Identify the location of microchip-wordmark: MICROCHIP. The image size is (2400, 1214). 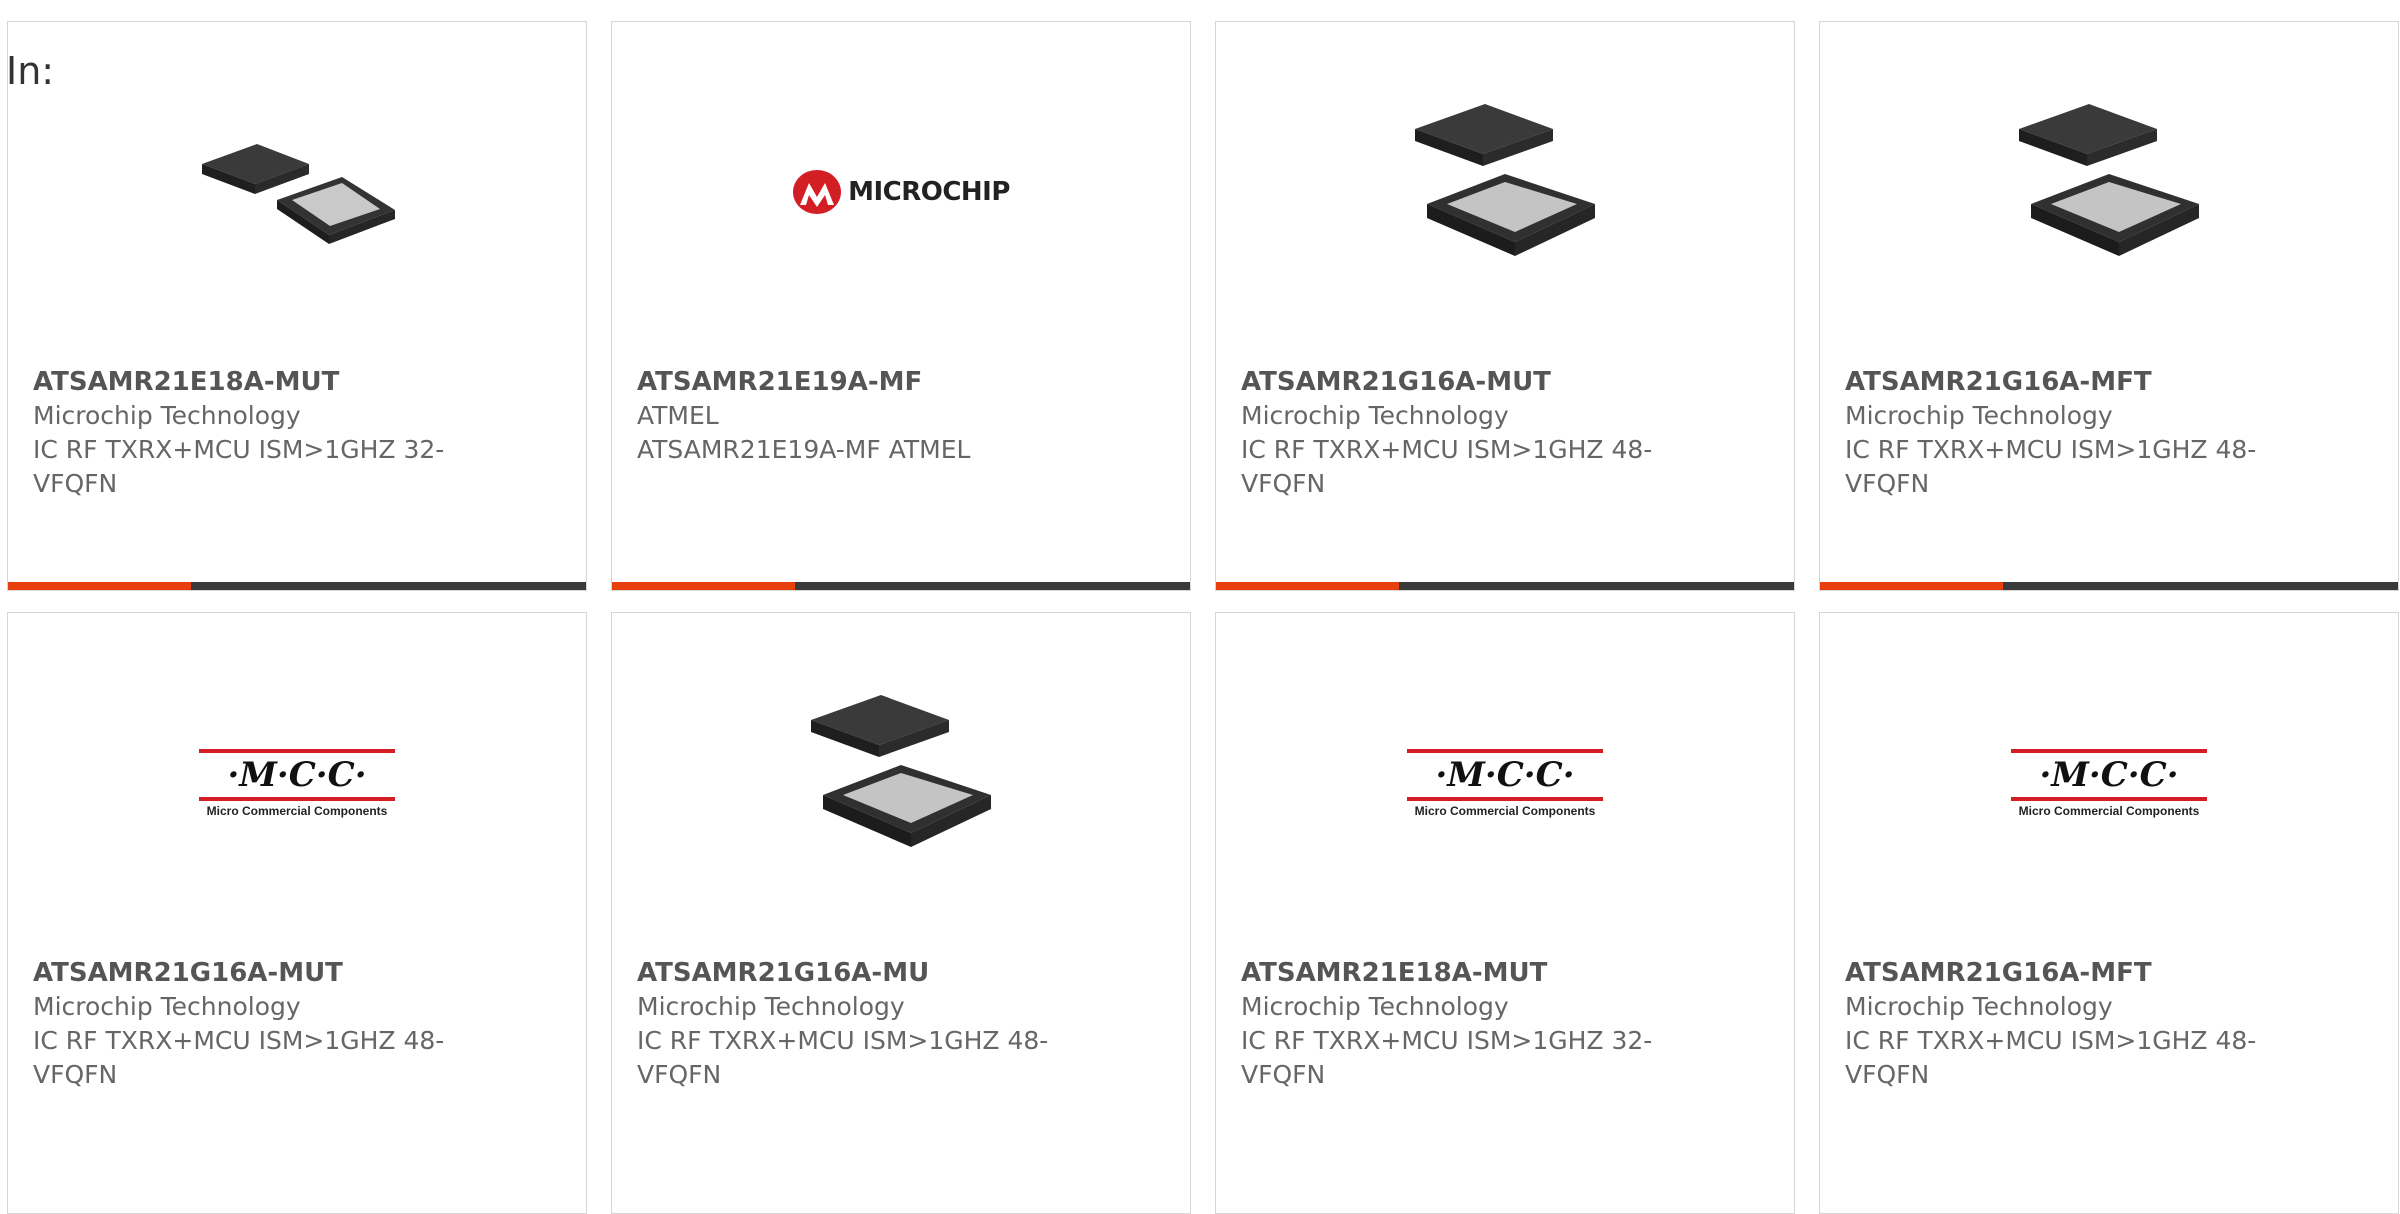
(929, 192).